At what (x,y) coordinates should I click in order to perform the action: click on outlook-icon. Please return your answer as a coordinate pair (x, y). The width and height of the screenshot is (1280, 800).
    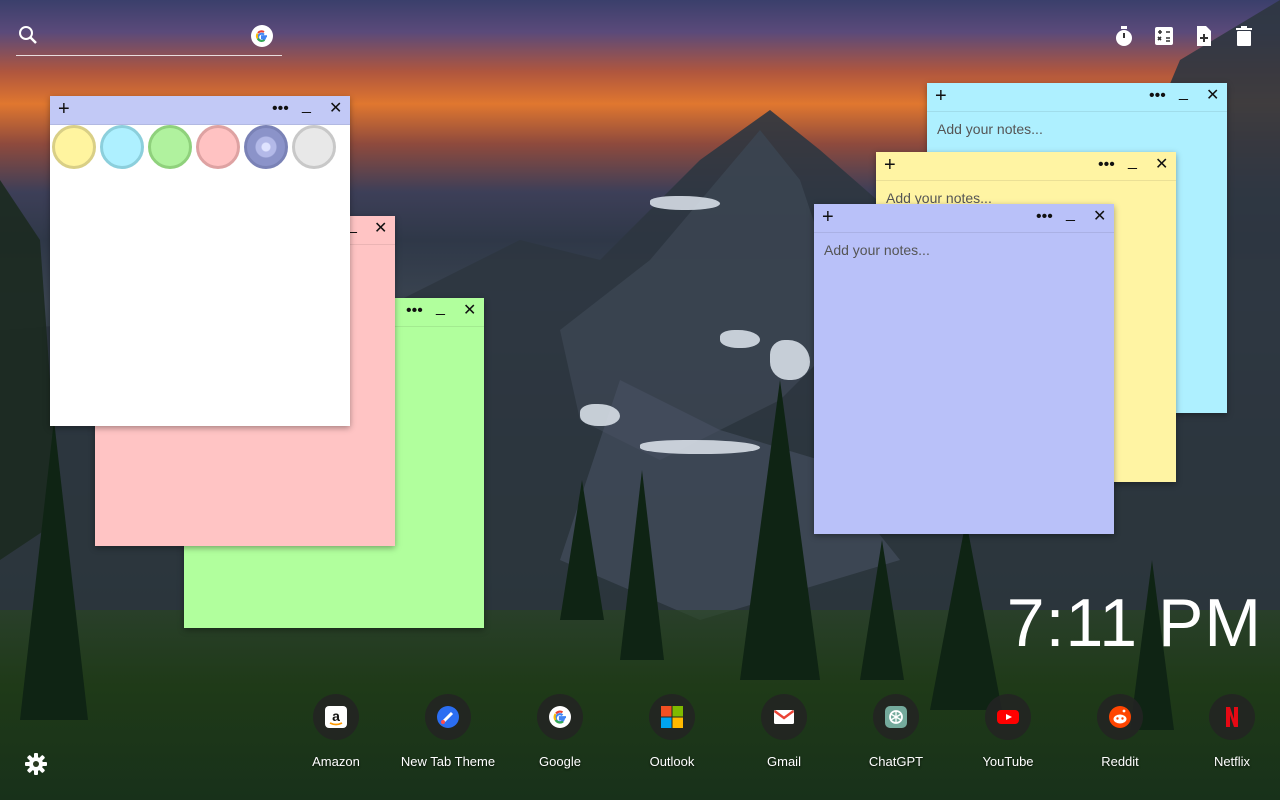
    Looking at the image, I should click on (672, 717).